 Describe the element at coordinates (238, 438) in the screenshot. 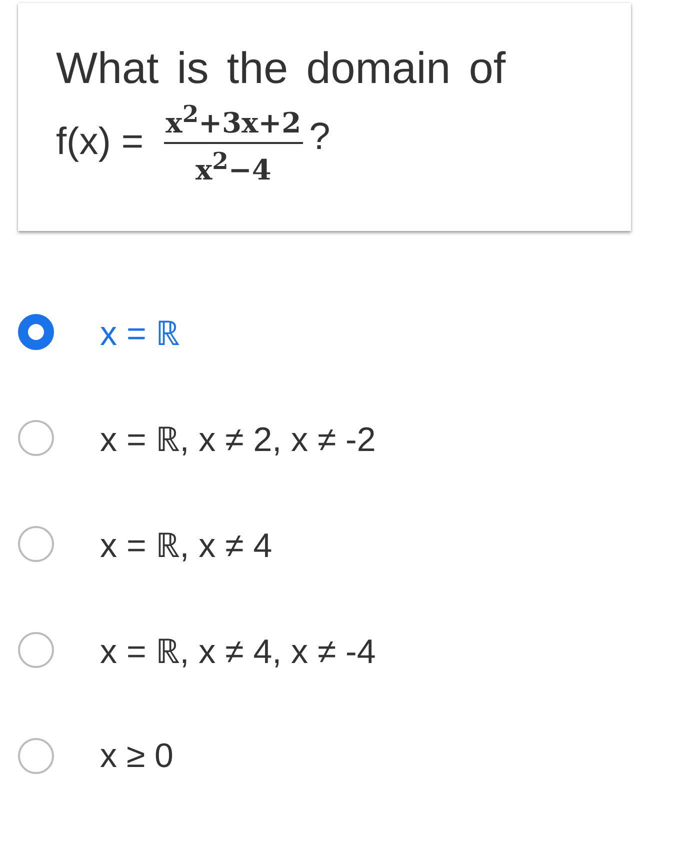

I see `option-label: x = ℝ, x ≠ 2, x ≠ -2` at that location.